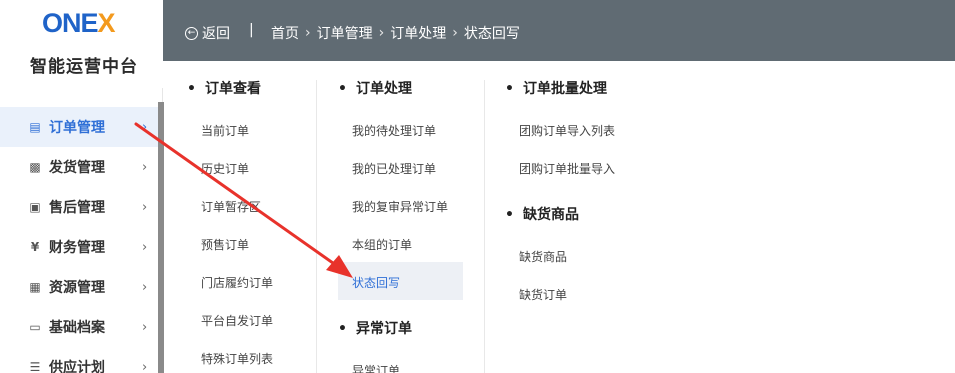 The height and width of the screenshot is (373, 955). Describe the element at coordinates (400, 206) in the screenshot. I see `menu-link-my-review-exception-orders: 我的复审异常订单` at that location.